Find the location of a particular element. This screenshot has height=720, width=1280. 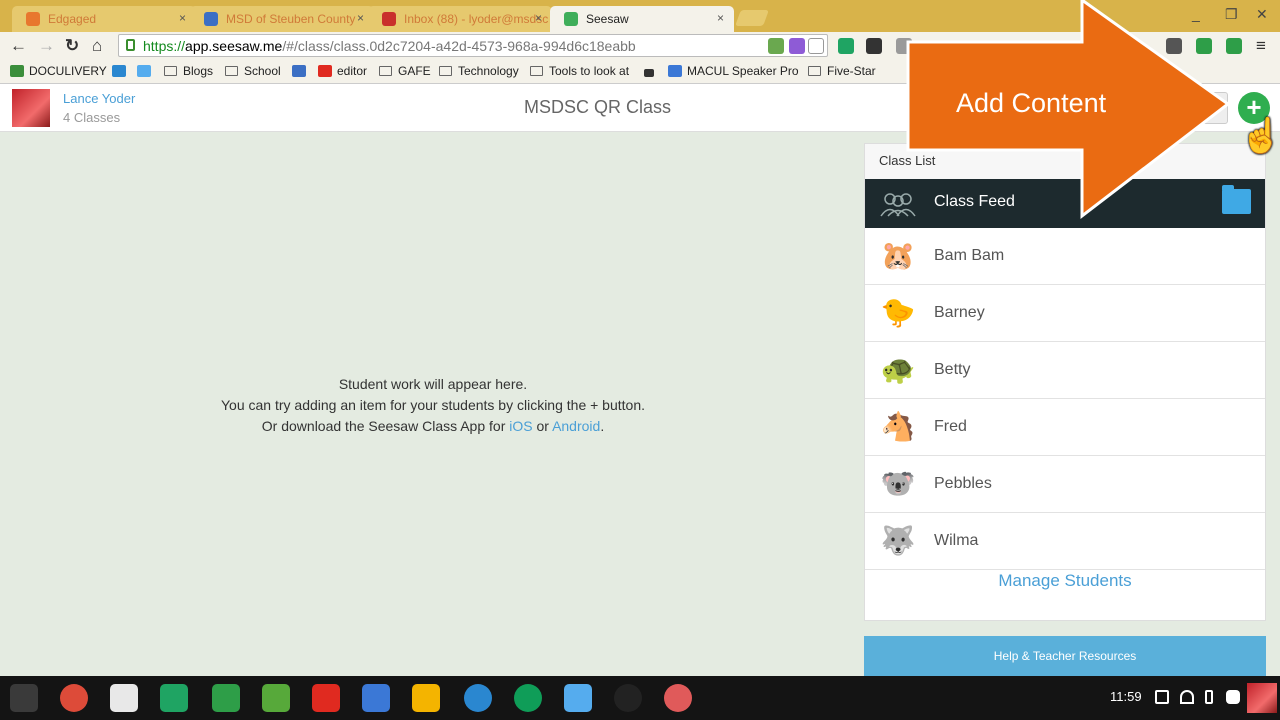

bookmark-school: School is located at coordinates (253, 71).